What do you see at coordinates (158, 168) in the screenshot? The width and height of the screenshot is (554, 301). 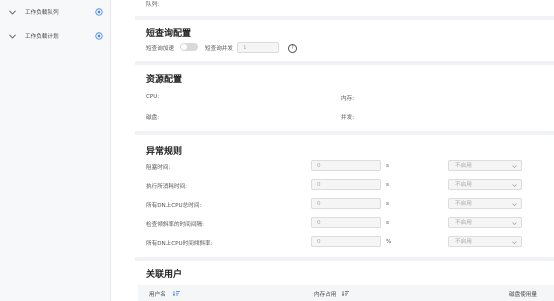 I see `rule-label: 阻塞时间:` at bounding box center [158, 168].